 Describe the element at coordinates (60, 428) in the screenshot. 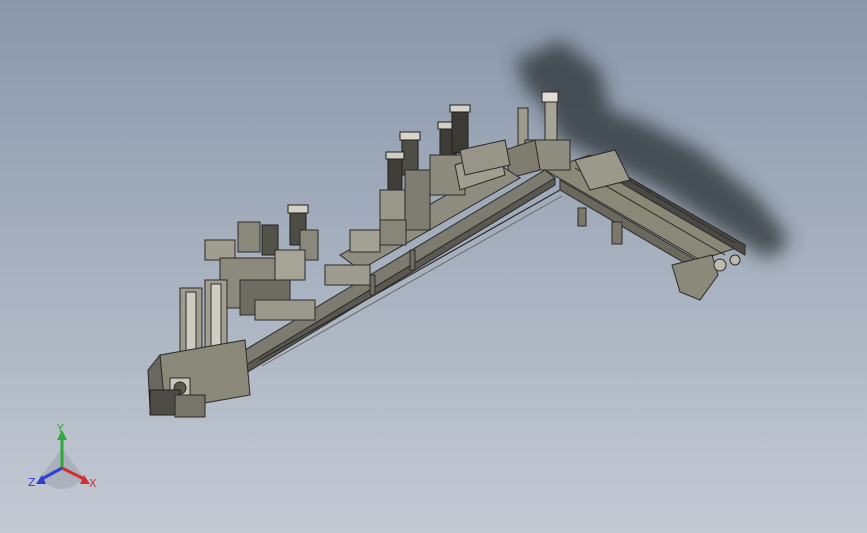

I see `y-axis-label: Y` at that location.